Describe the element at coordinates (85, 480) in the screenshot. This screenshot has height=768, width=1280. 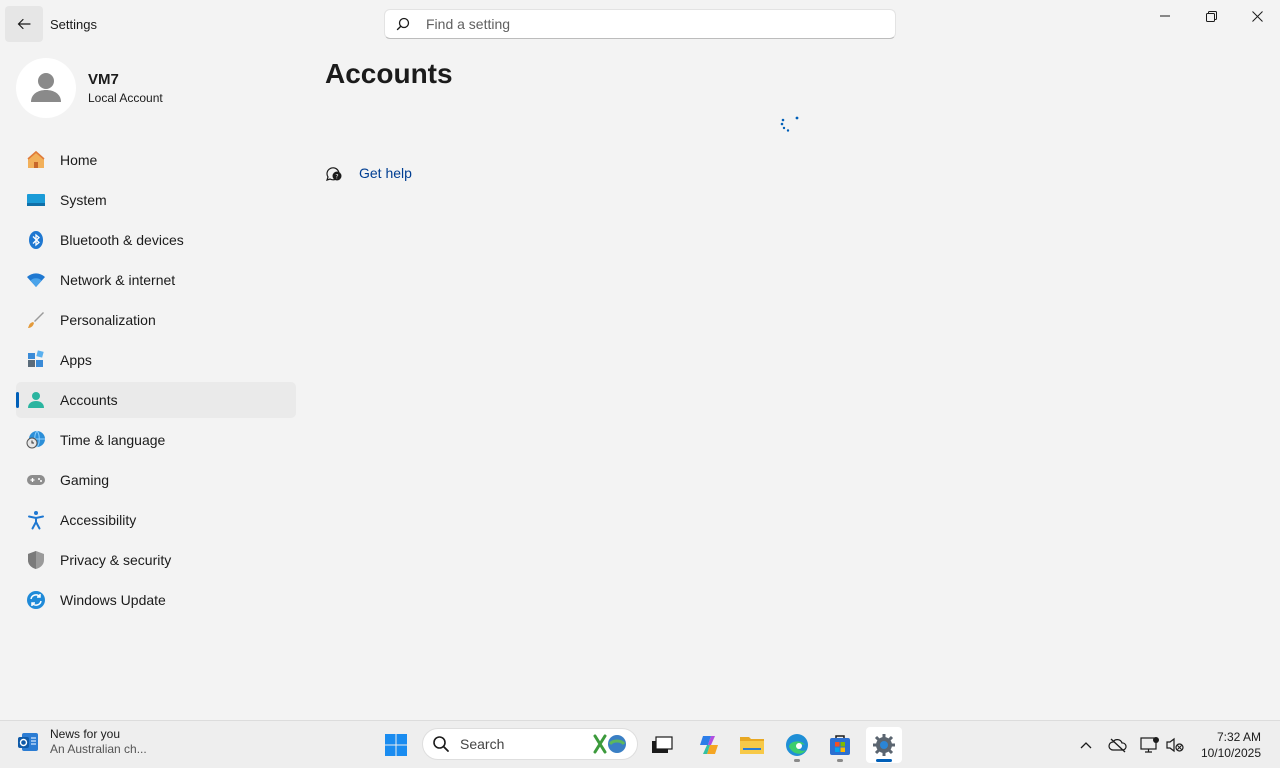
I see `nav-label-gaming: Gaming` at that location.